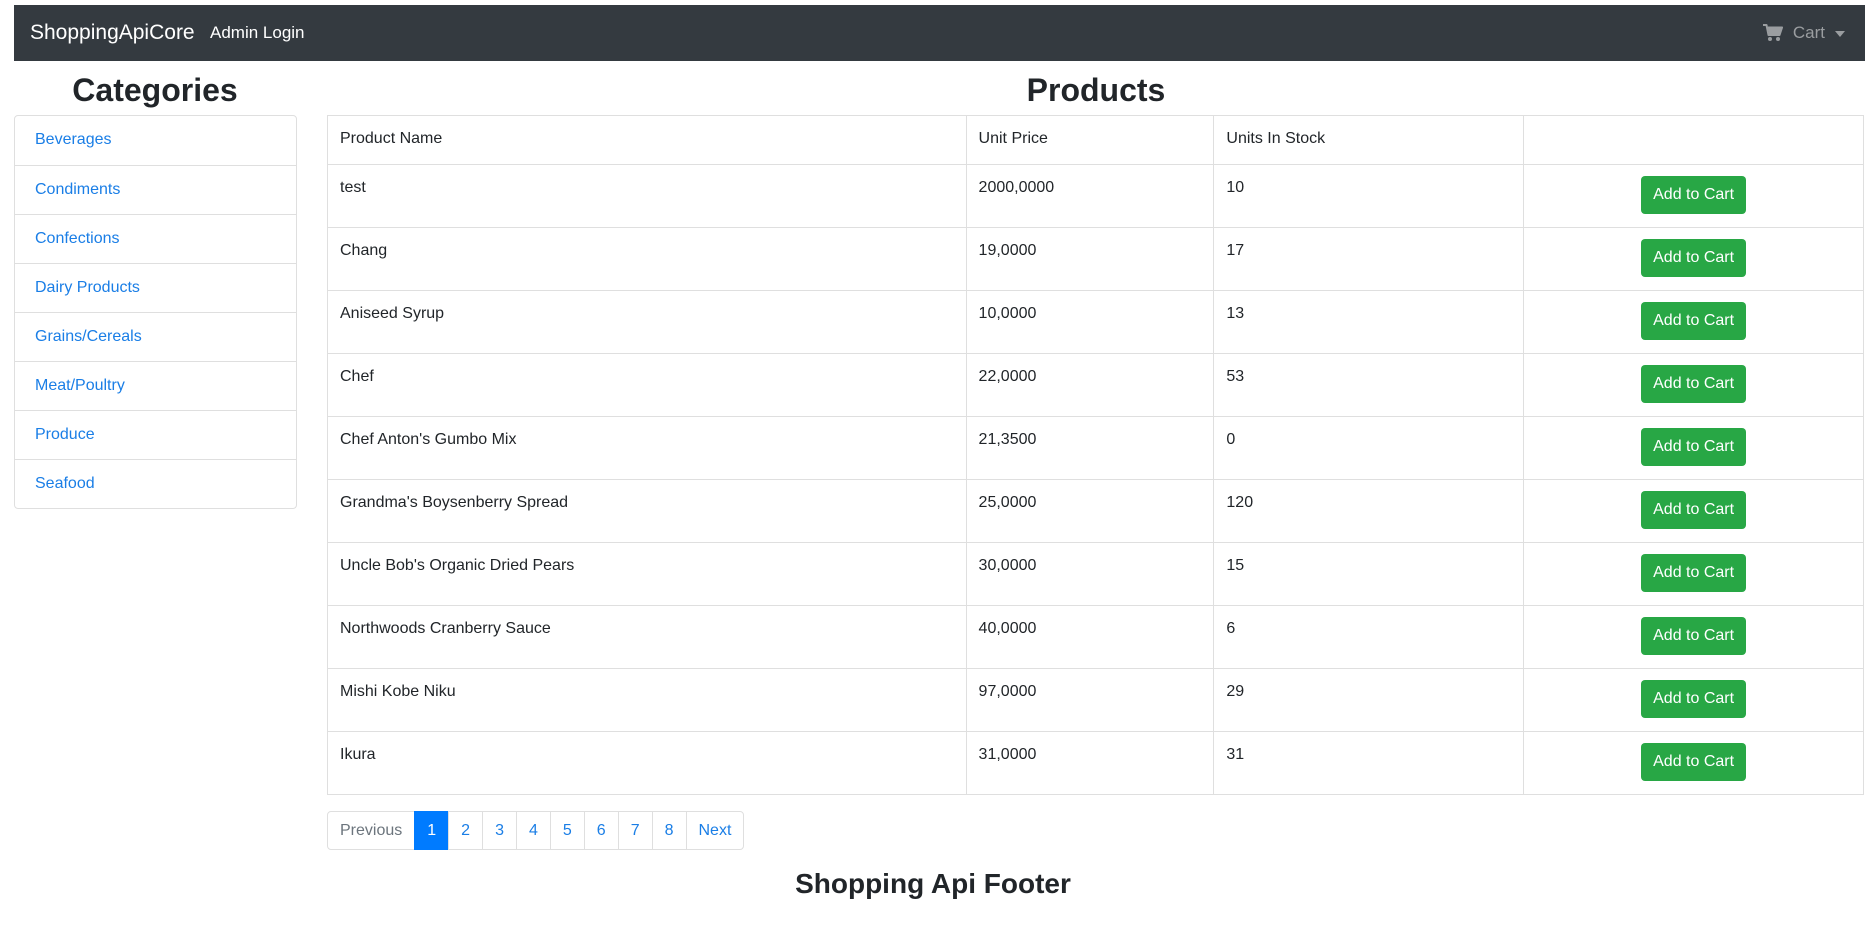 Image resolution: width=1866 pixels, height=941 pixels. What do you see at coordinates (647, 511) in the screenshot?
I see `product-name-cell: Grandma's Boysenberry Spread` at bounding box center [647, 511].